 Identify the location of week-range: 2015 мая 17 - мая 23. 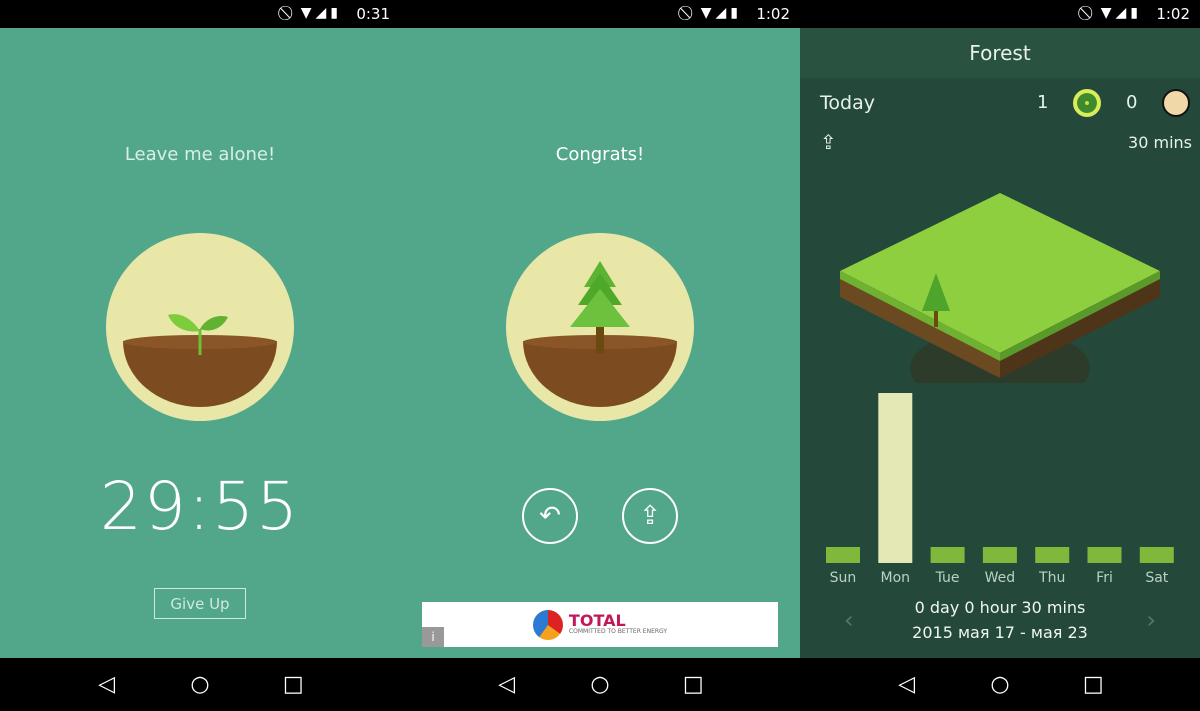
(1000, 632).